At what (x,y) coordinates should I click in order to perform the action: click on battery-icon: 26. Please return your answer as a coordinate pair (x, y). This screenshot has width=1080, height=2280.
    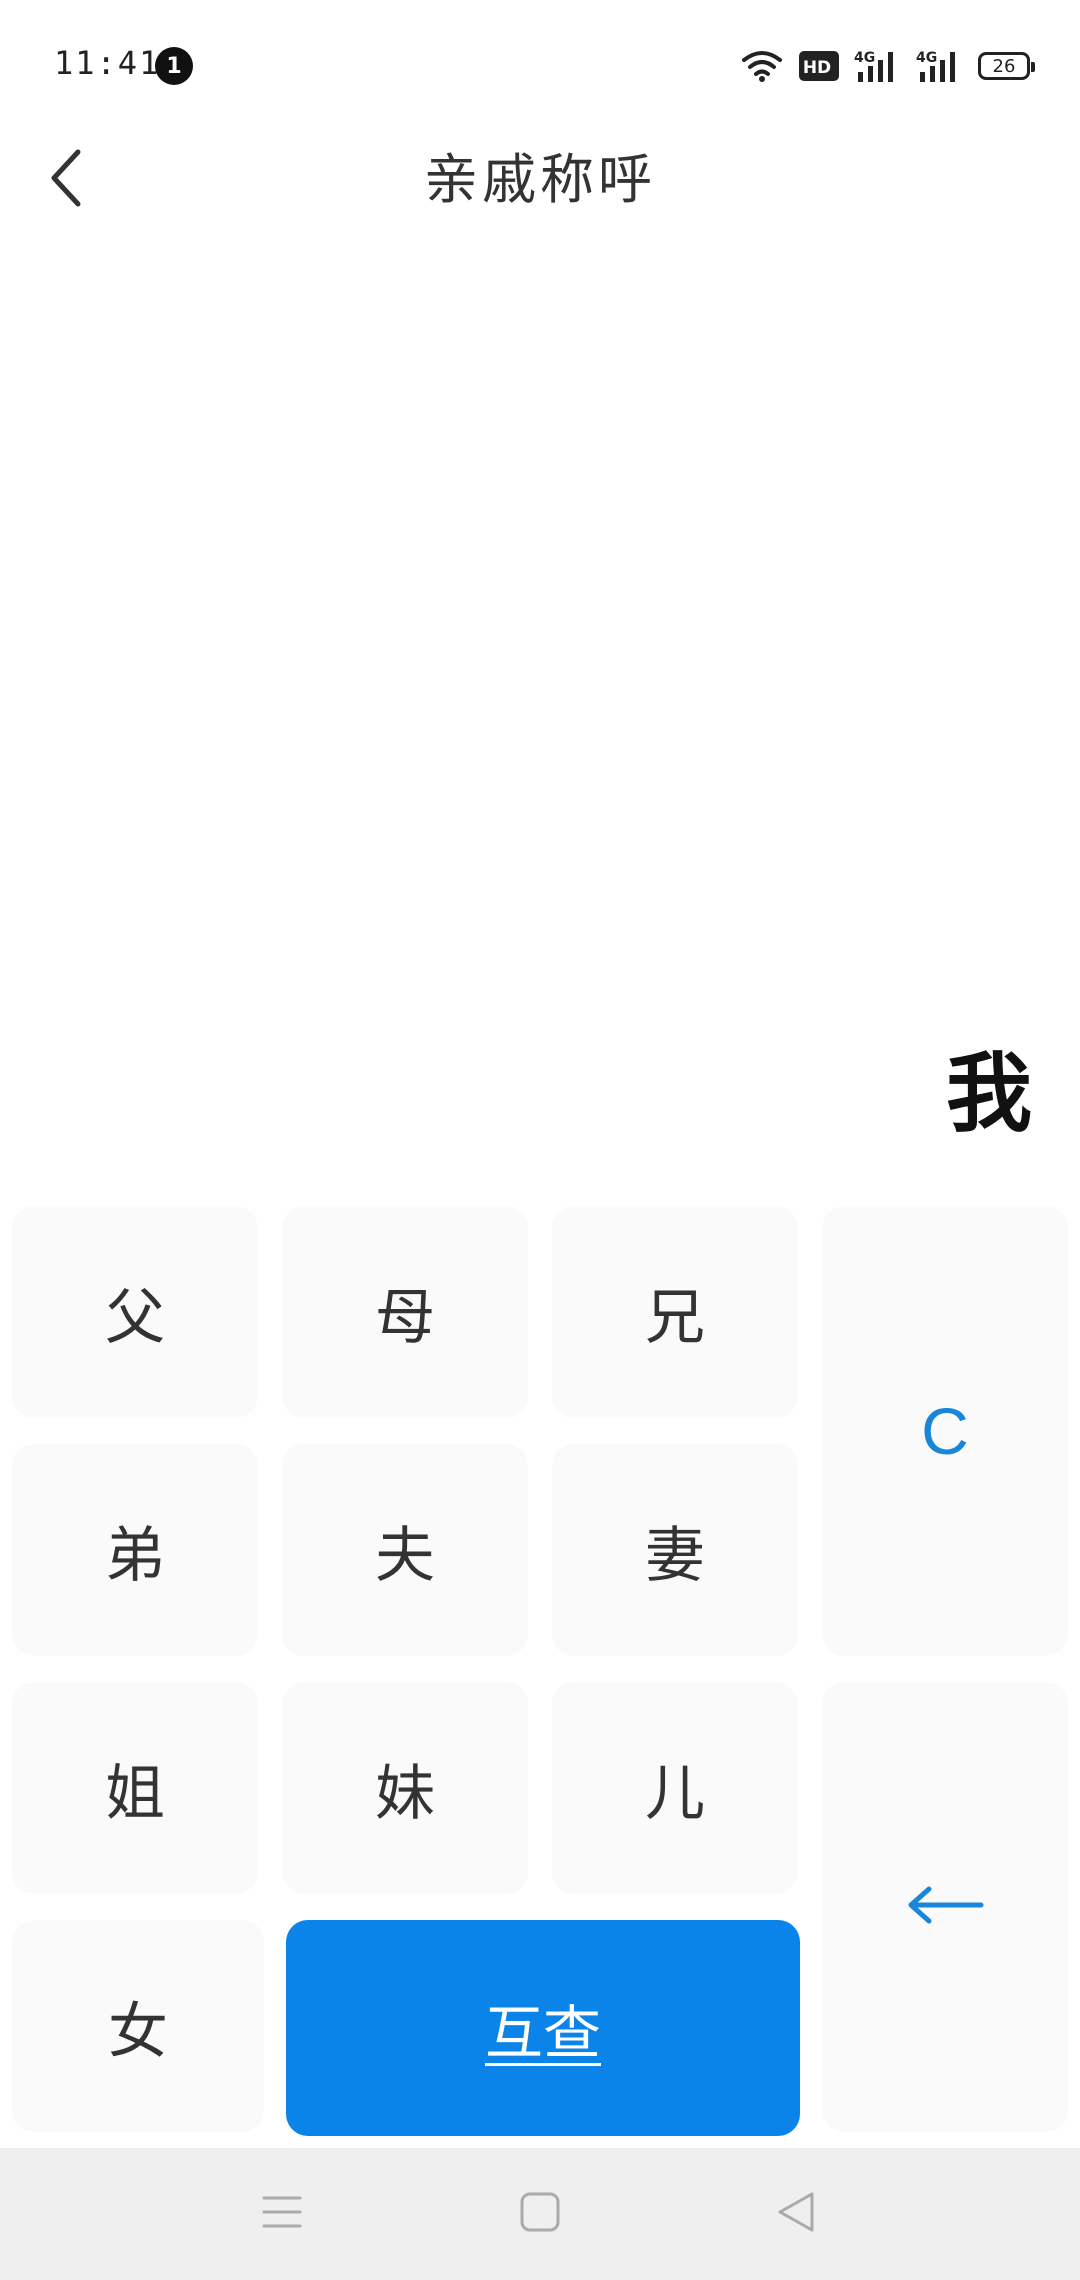
    Looking at the image, I should click on (1006, 66).